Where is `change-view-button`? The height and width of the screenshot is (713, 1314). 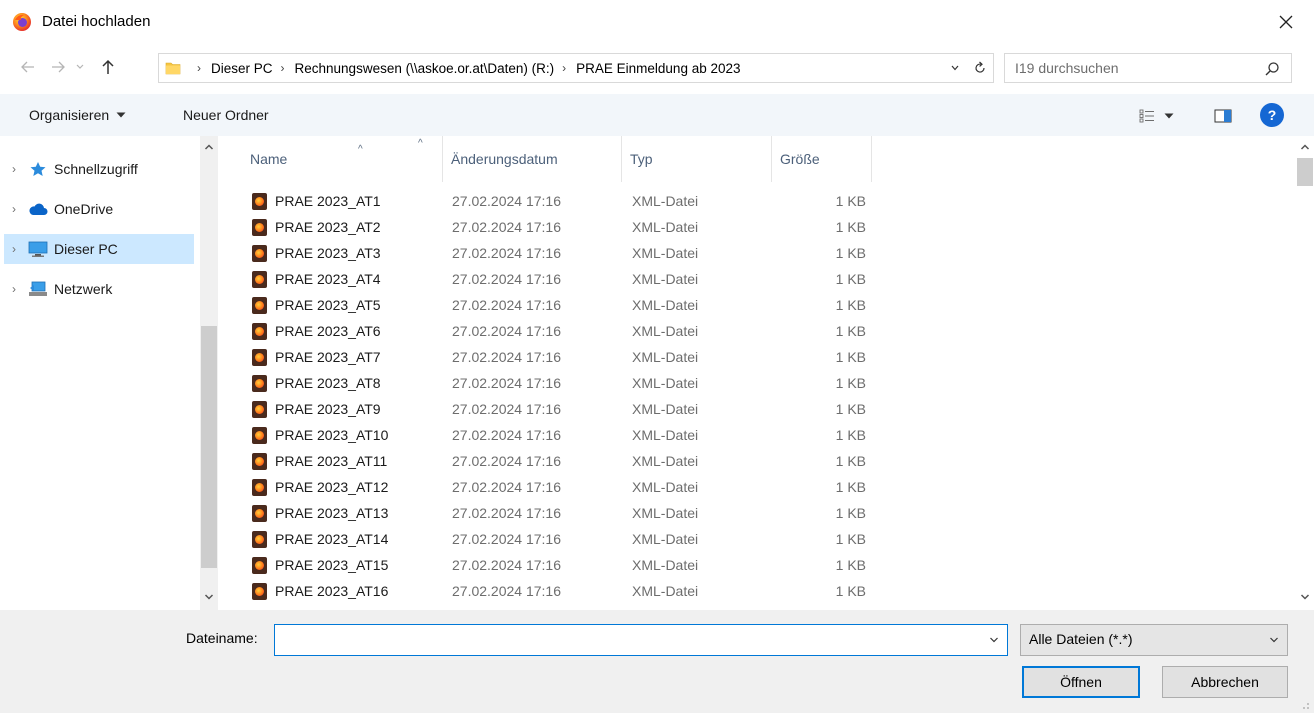 change-view-button is located at coordinates (1157, 116).